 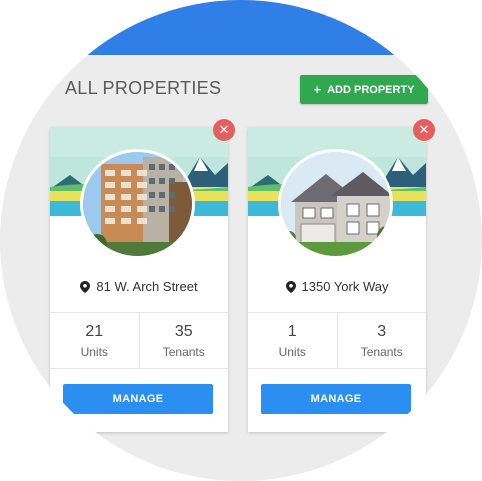 What do you see at coordinates (94, 331) in the screenshot?
I see `units-count: 21` at bounding box center [94, 331].